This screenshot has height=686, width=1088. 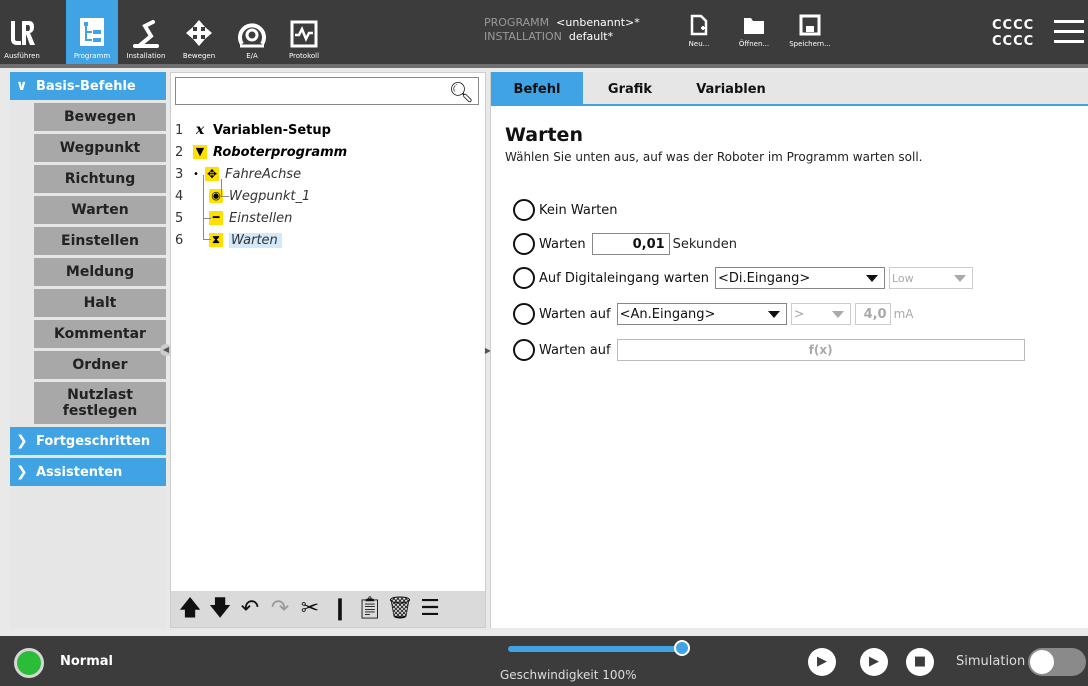 I want to click on option-wait-time-label: Warten, so click(x=562, y=244).